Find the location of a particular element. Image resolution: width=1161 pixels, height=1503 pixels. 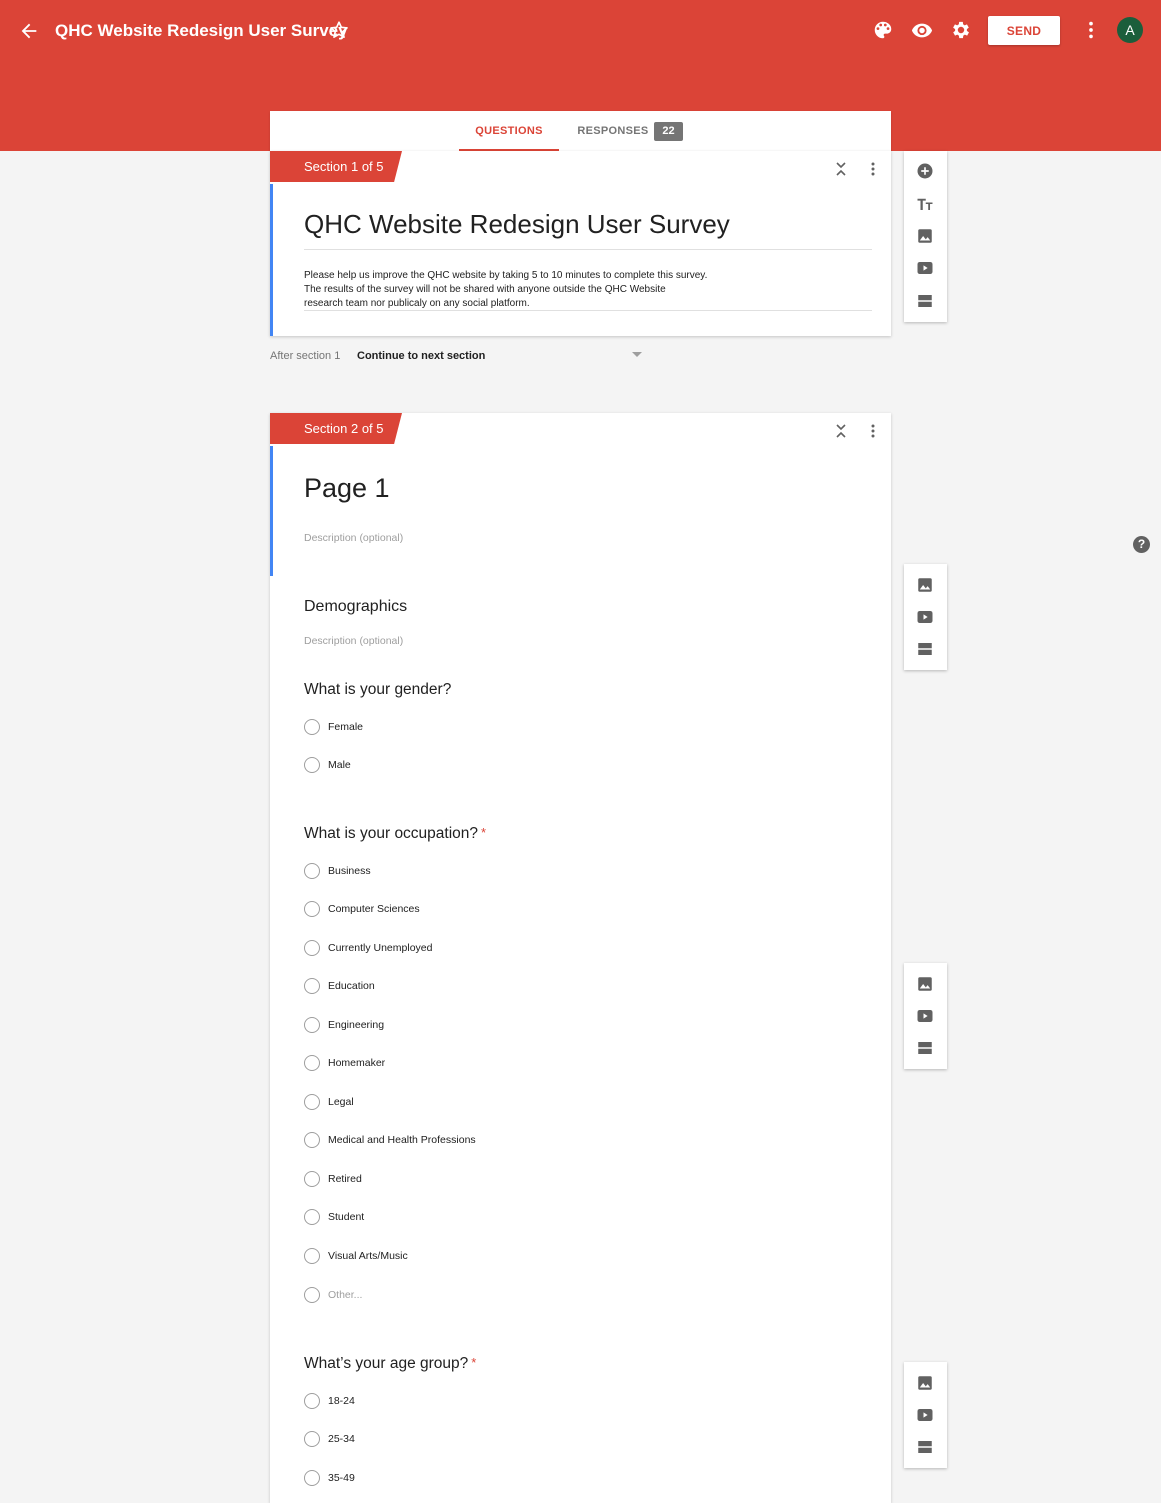

option-label: Currently Unemployed is located at coordinates (380, 948).